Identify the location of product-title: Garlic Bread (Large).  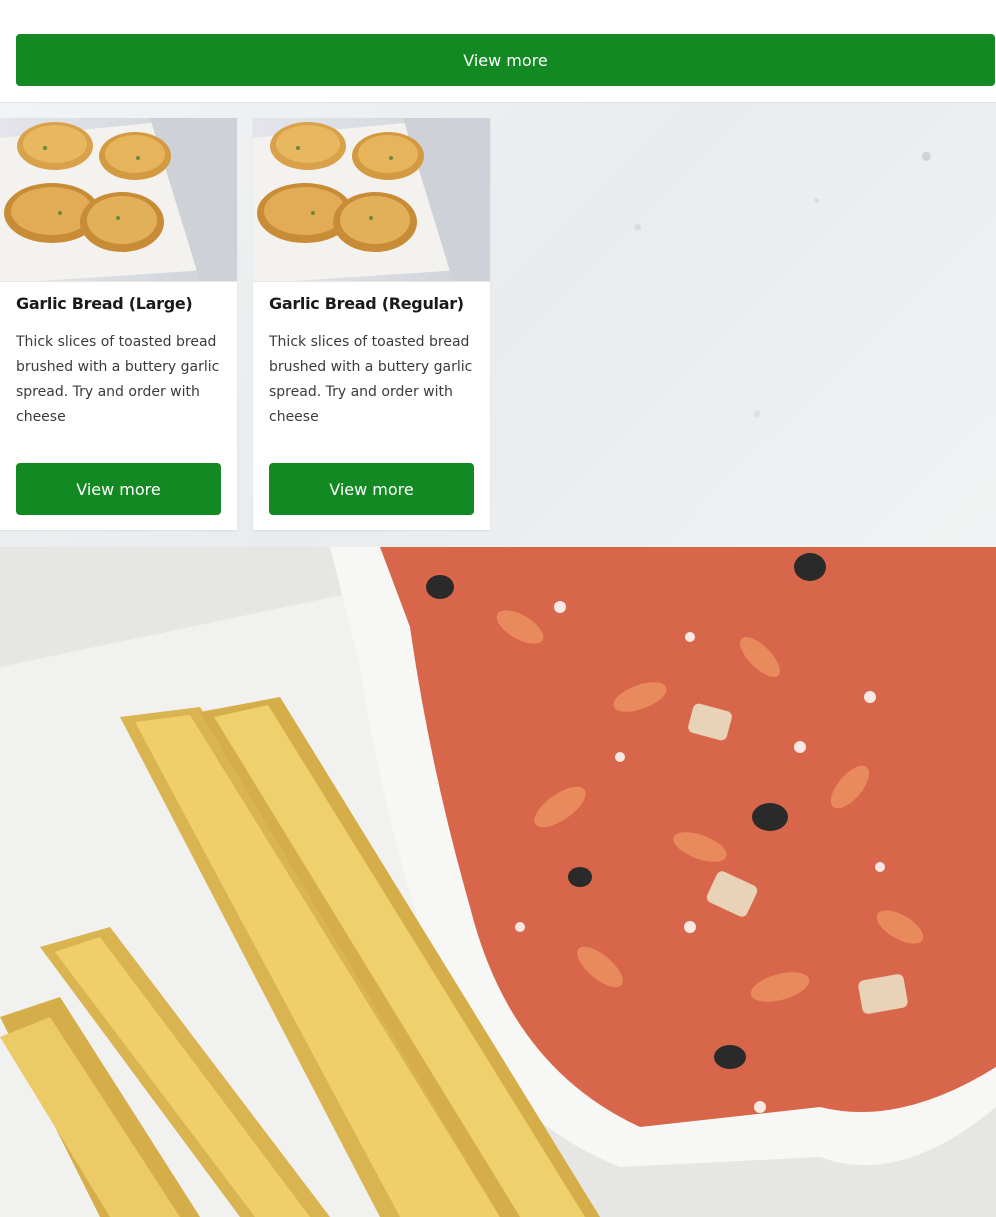
(104, 303).